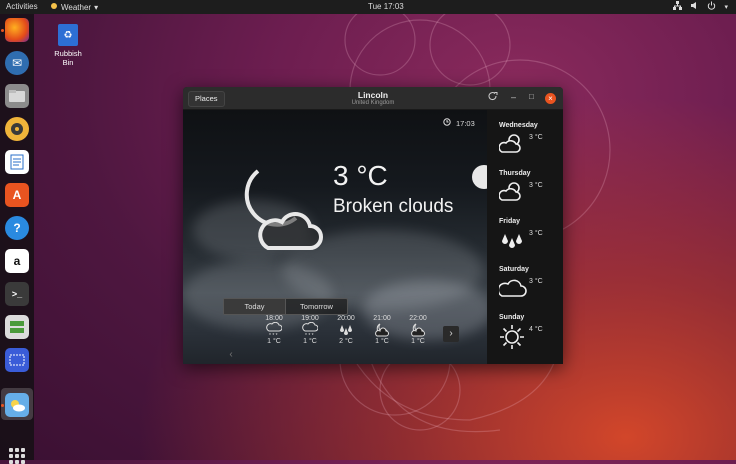 The image size is (736, 464). I want to click on show-applications-icon, so click(17, 456).